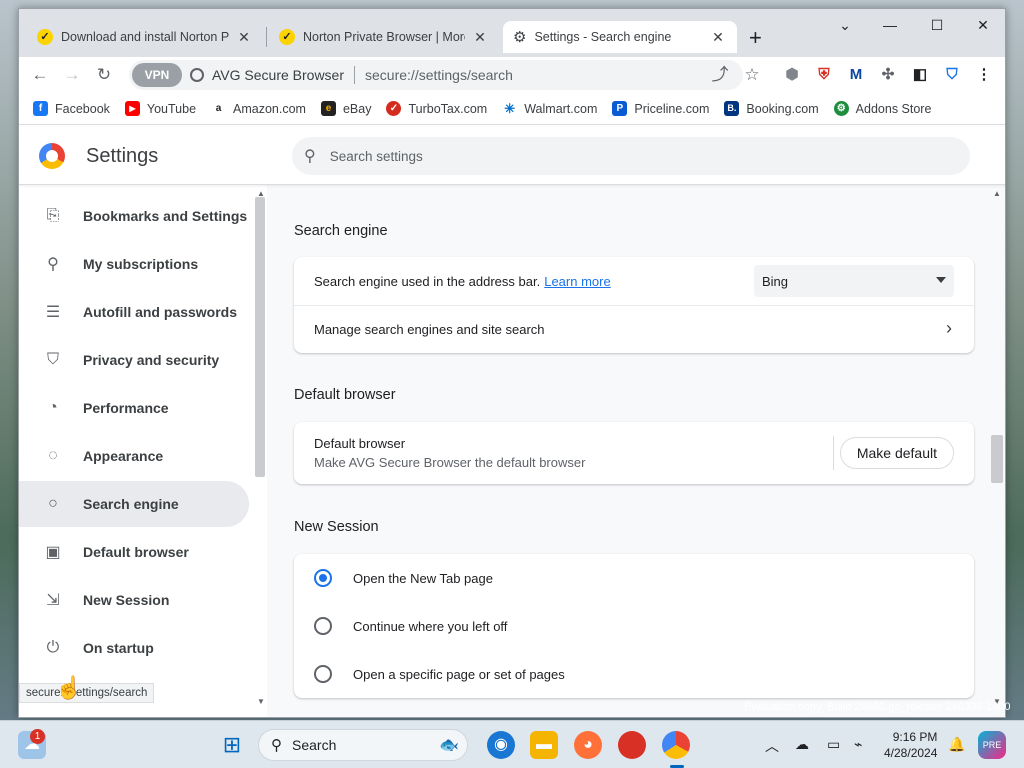  What do you see at coordinates (660, 108) in the screenshot?
I see `bookmark-priceline: P Priceline.com` at bounding box center [660, 108].